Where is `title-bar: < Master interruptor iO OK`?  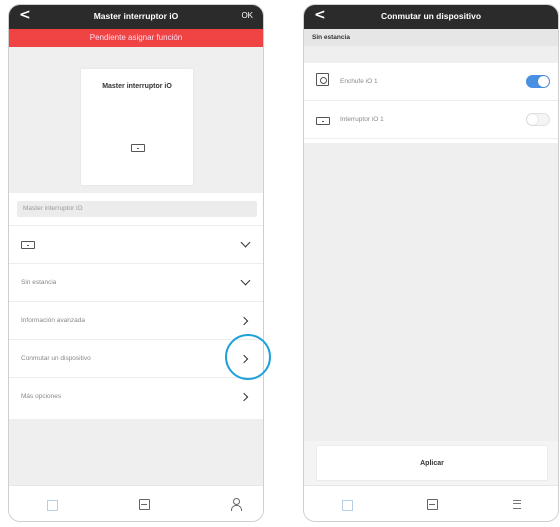
title-bar: < Master interruptor iO OK is located at coordinates (136, 17).